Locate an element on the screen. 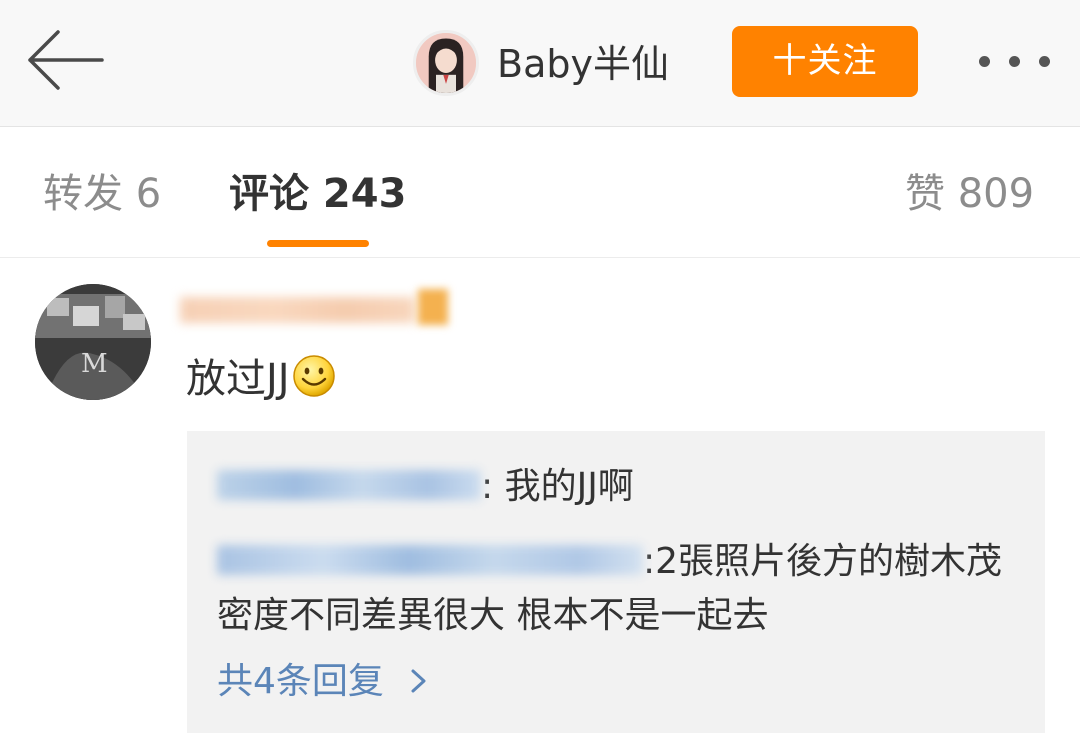  tab-repost: 转发 6 is located at coordinates (102, 194).